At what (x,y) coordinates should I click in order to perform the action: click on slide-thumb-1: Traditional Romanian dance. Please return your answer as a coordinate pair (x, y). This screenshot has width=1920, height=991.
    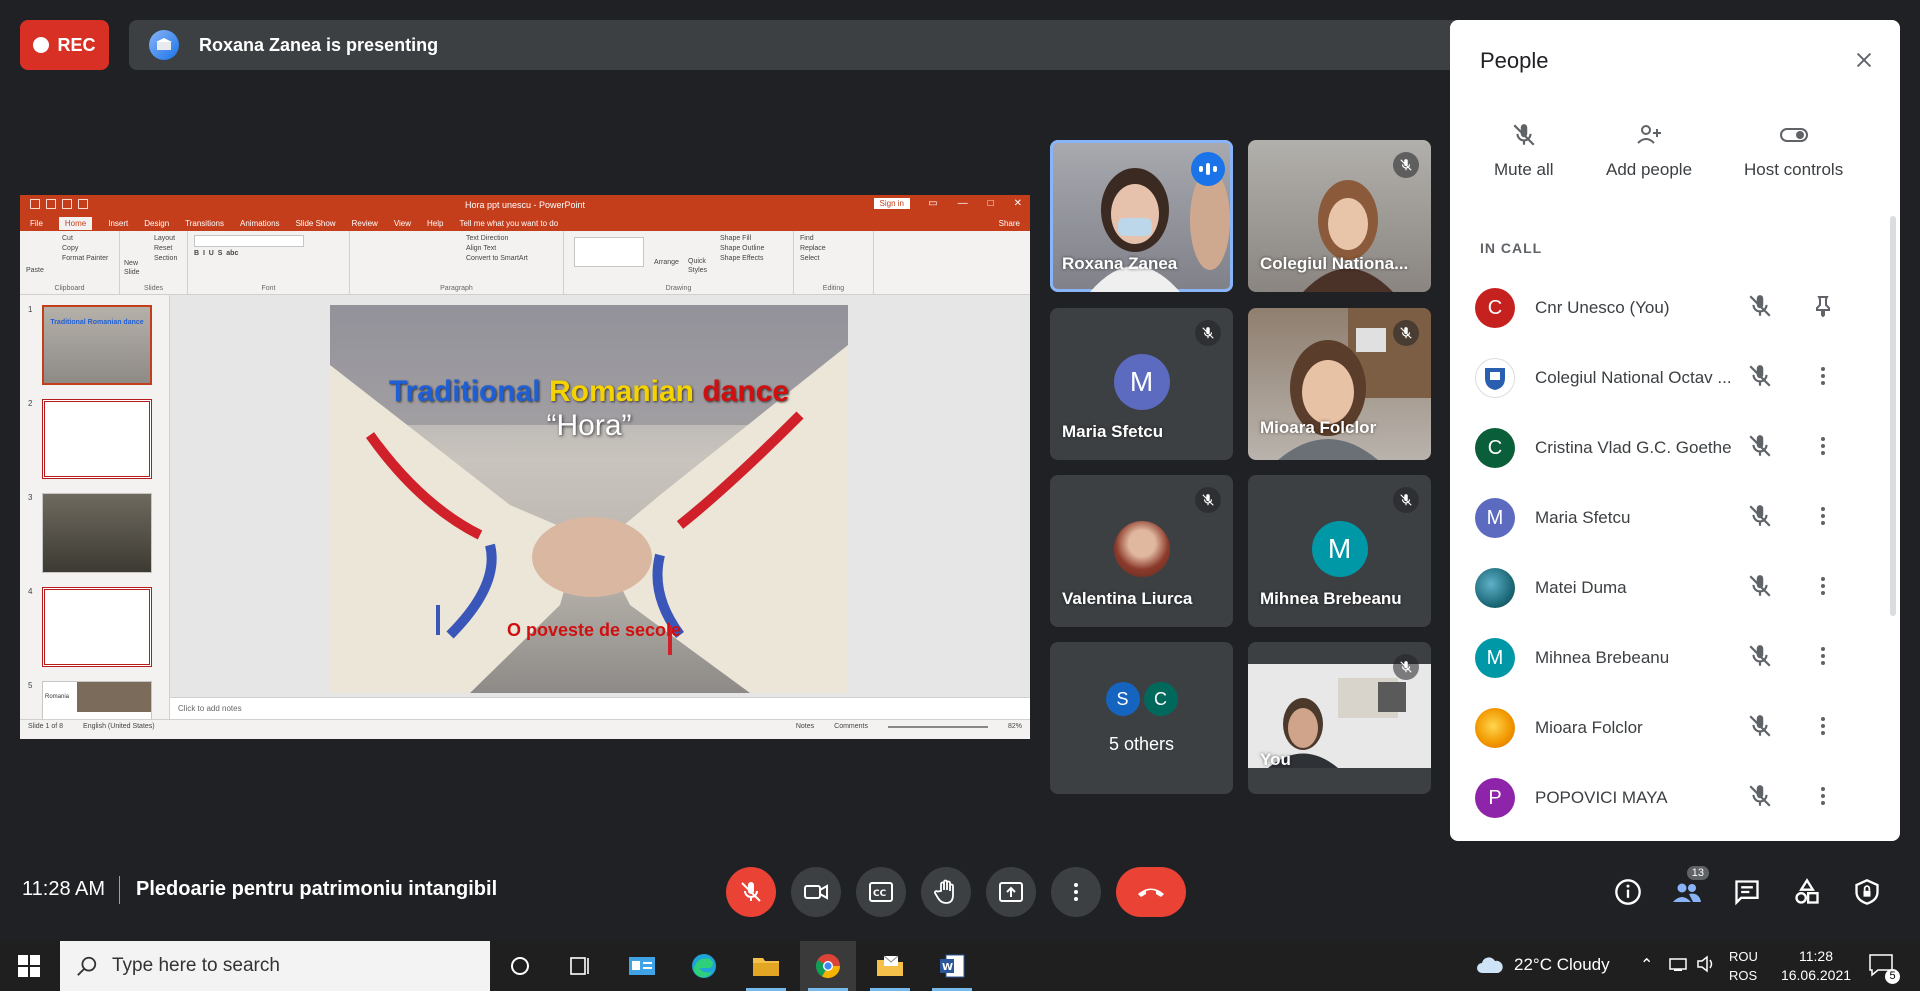
    Looking at the image, I should click on (97, 345).